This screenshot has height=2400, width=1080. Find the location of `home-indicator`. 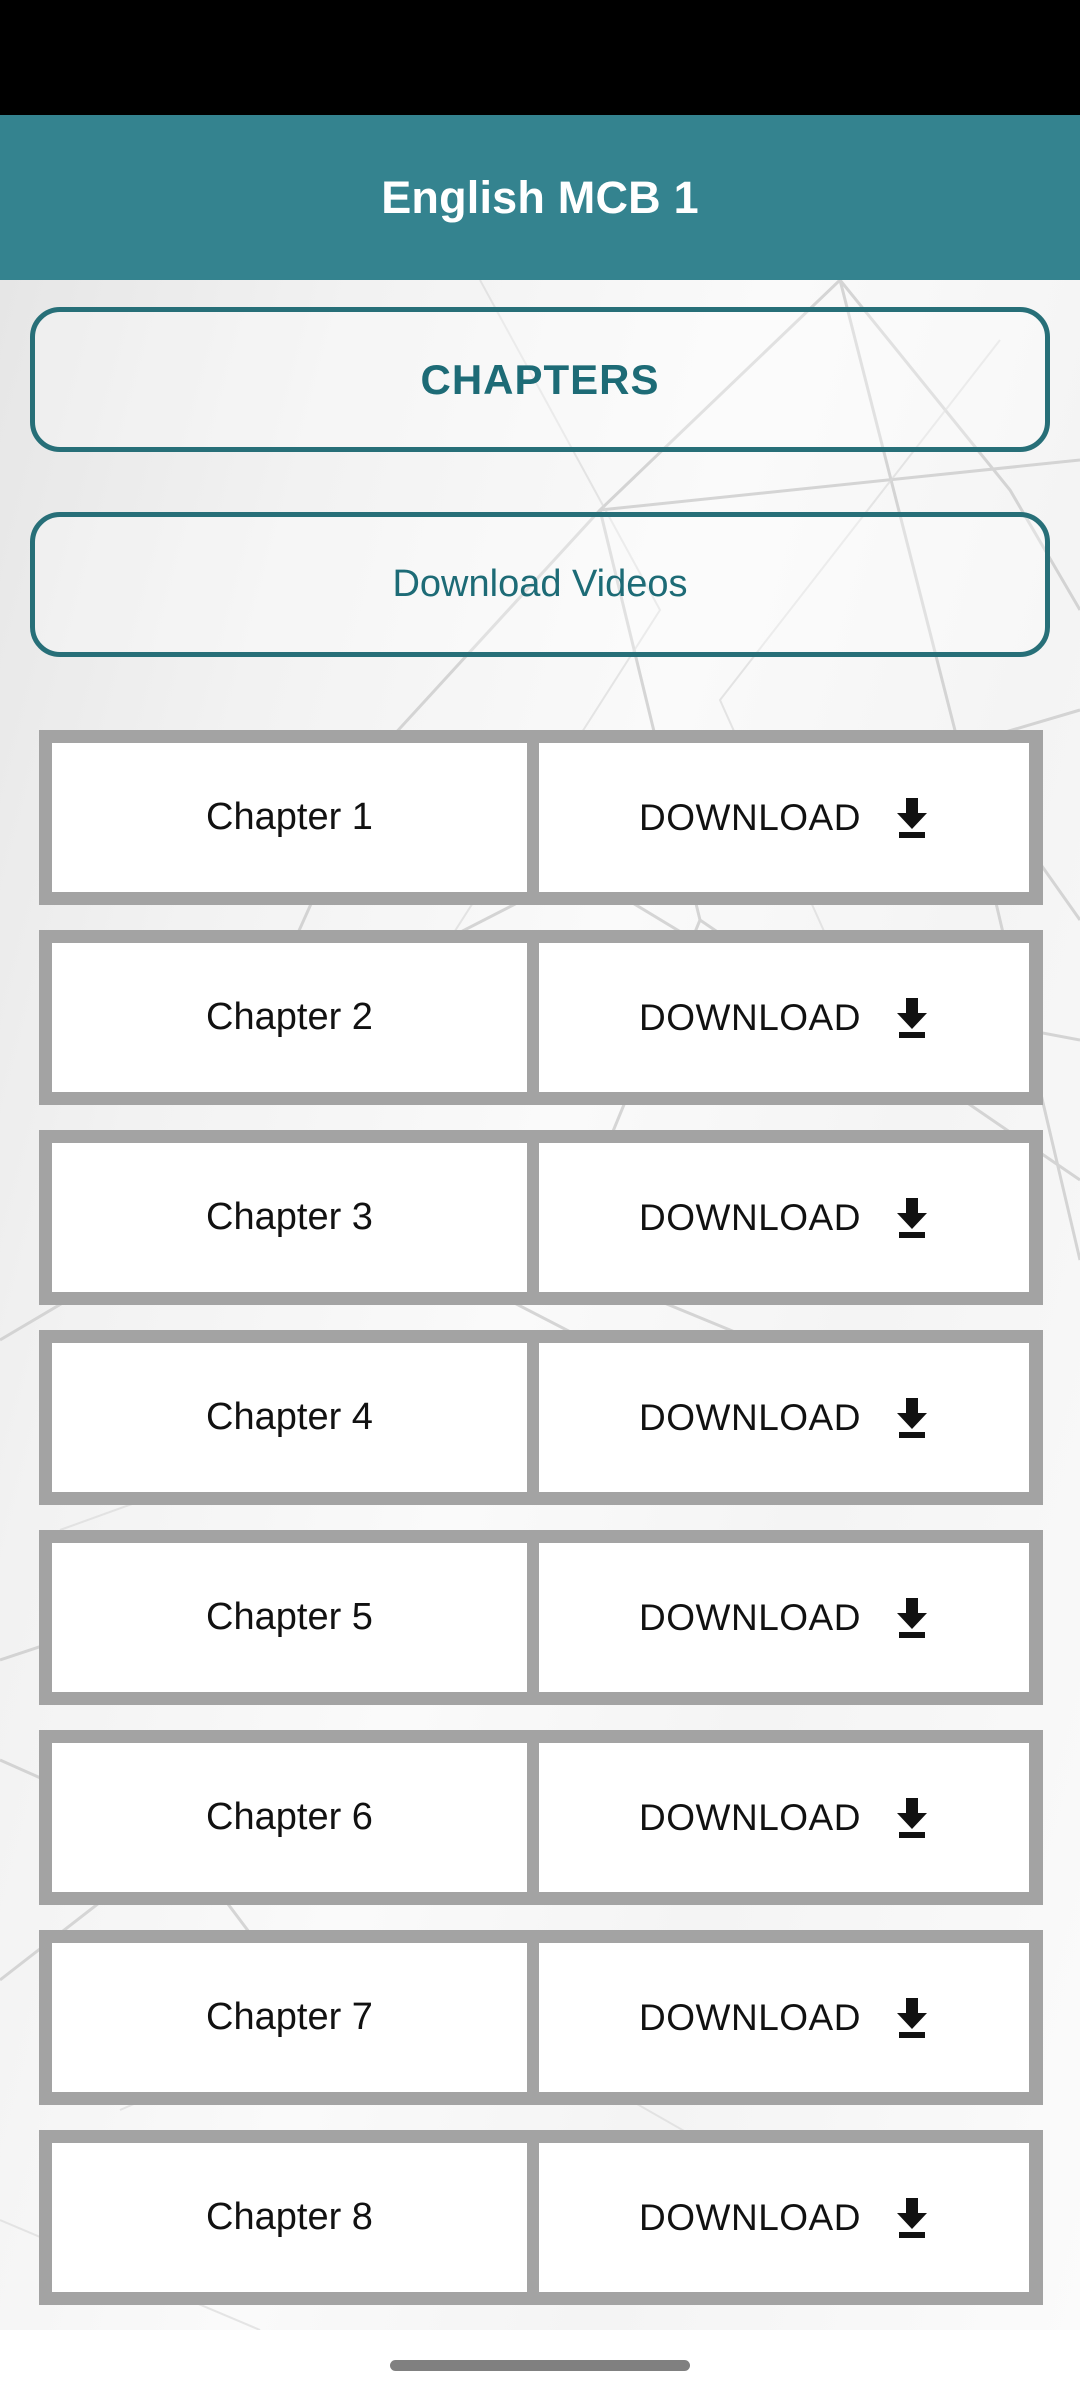

home-indicator is located at coordinates (540, 2365).